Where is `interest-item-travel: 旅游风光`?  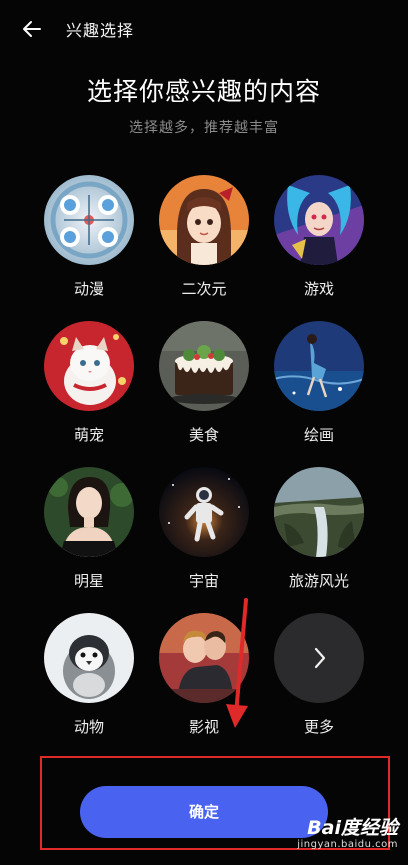
interest-item-travel: 旅游风光 is located at coordinates (319, 537).